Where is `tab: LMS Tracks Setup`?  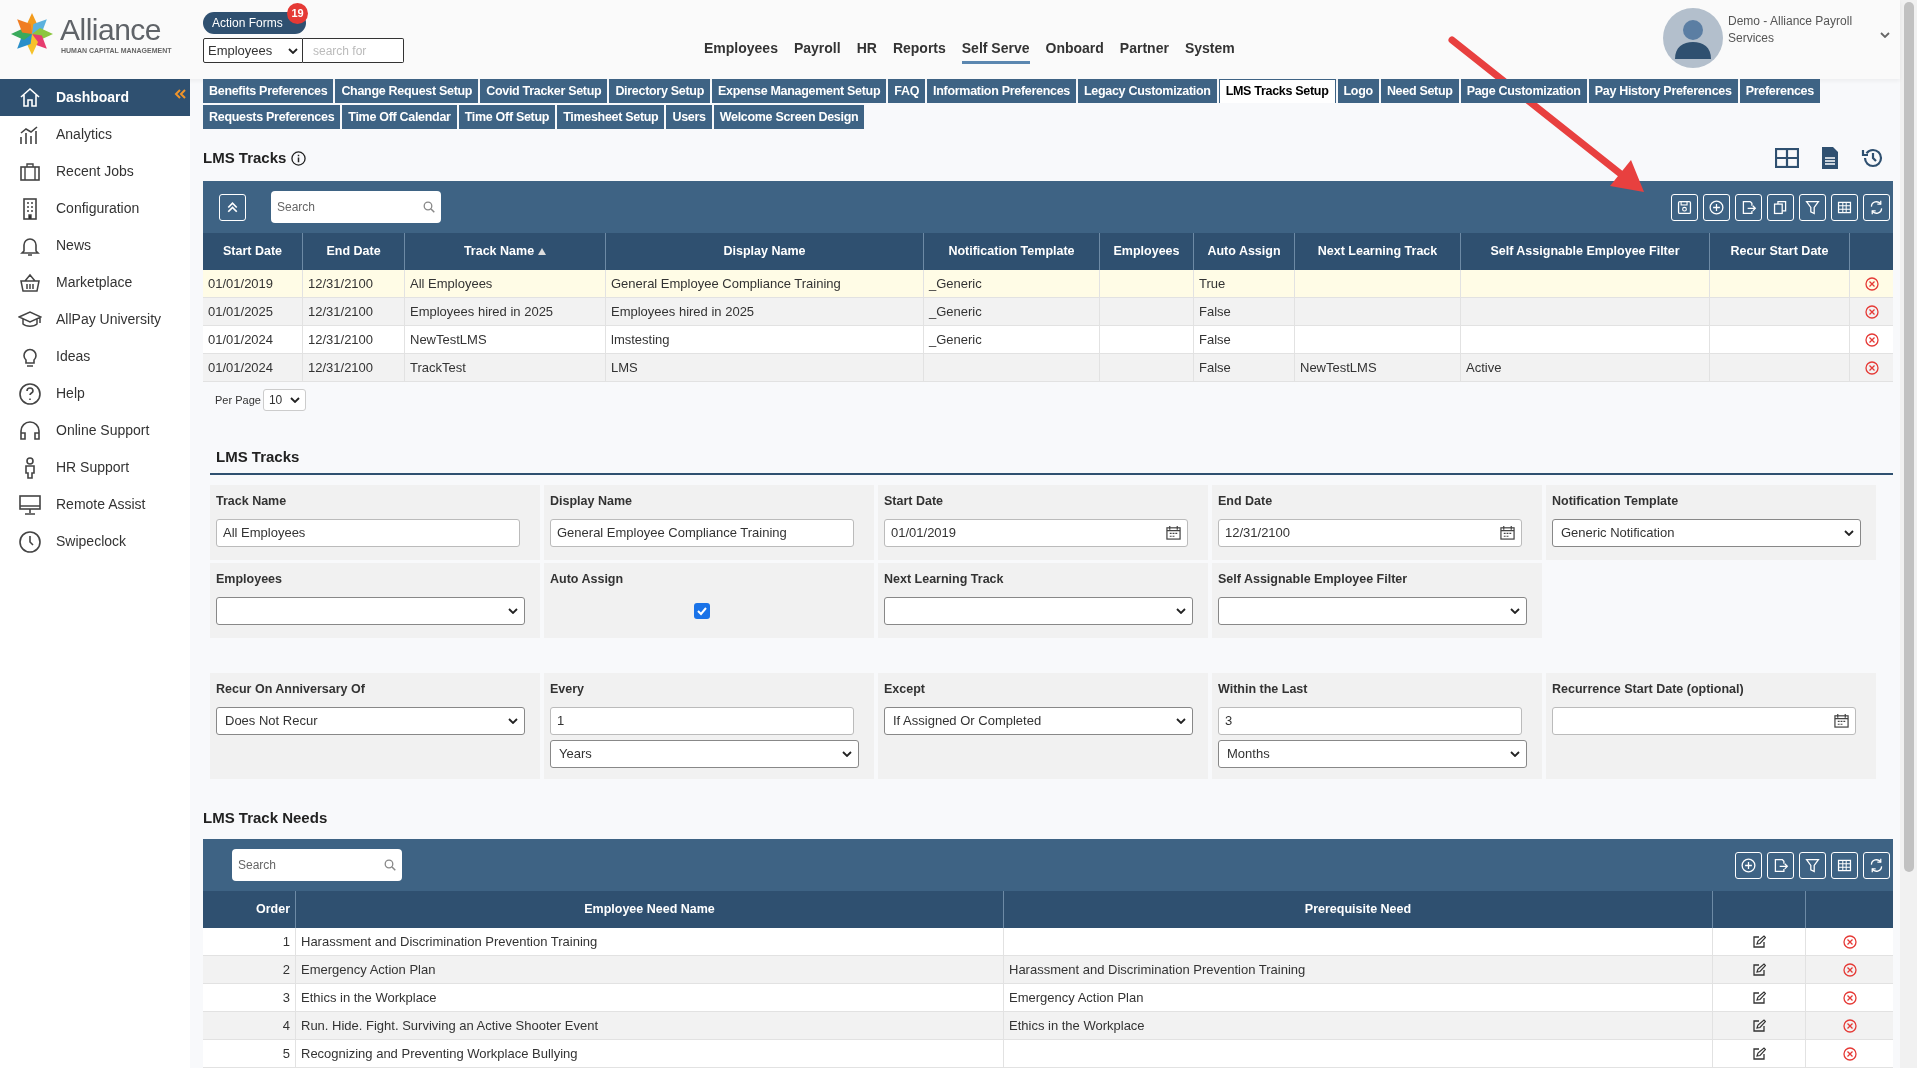 tab: LMS Tracks Setup is located at coordinates (1277, 91).